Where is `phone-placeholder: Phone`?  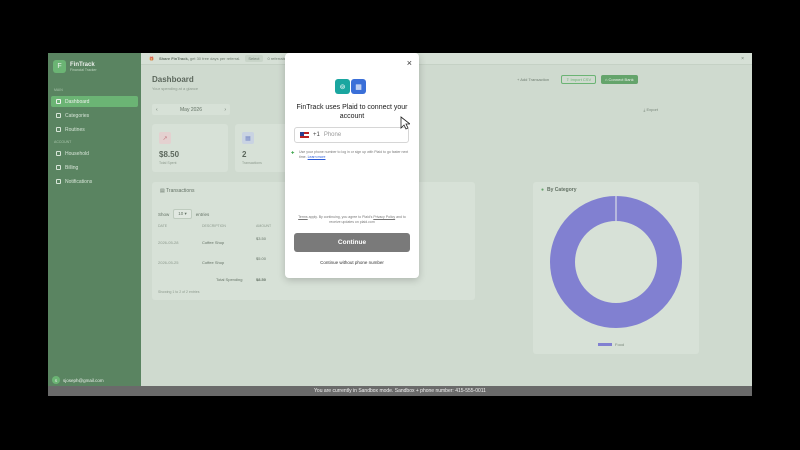 phone-placeholder: Phone is located at coordinates (332, 135).